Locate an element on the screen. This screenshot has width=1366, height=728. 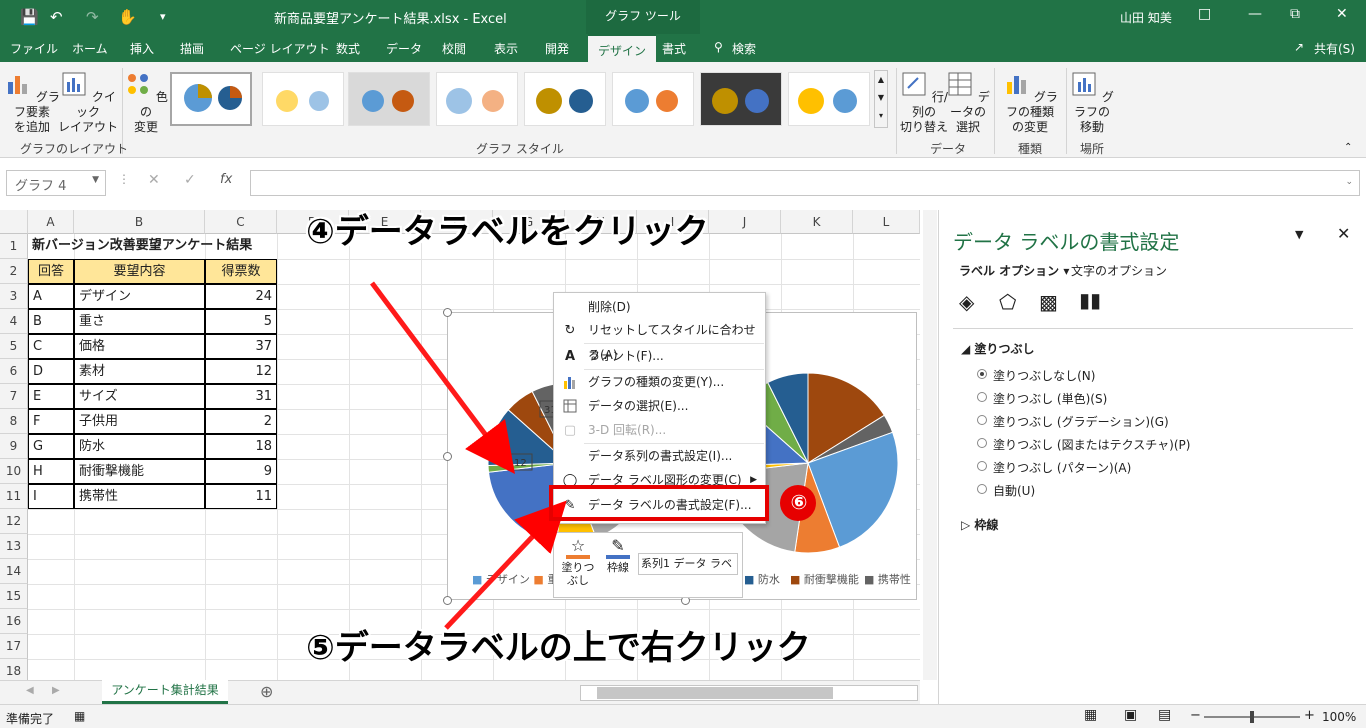
fill-line-icon: ◈ is located at coordinates (966, 302).